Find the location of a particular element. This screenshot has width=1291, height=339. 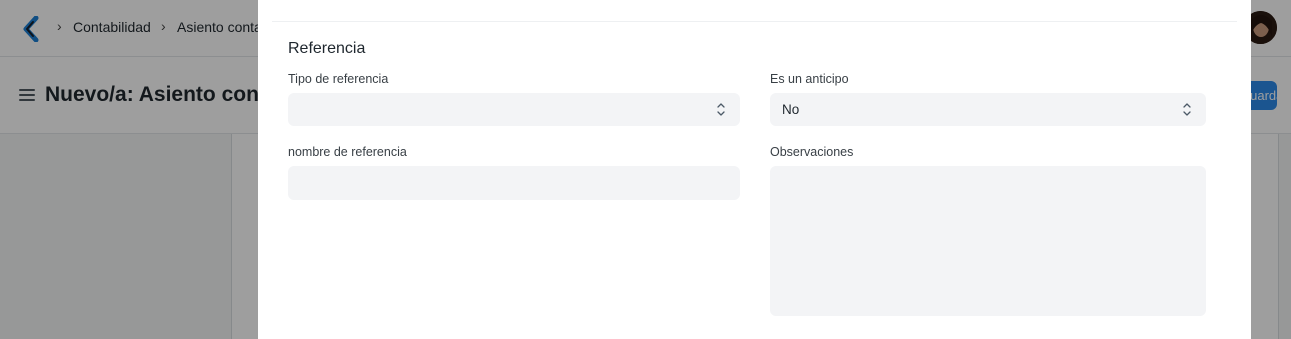

remarks-label: Observaciones is located at coordinates (812, 152).